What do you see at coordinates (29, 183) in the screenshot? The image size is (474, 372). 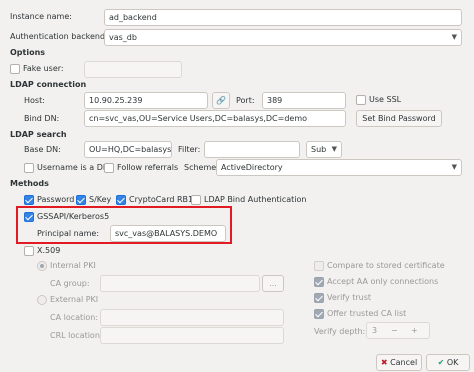 I see `methods-heading: Methods` at bounding box center [29, 183].